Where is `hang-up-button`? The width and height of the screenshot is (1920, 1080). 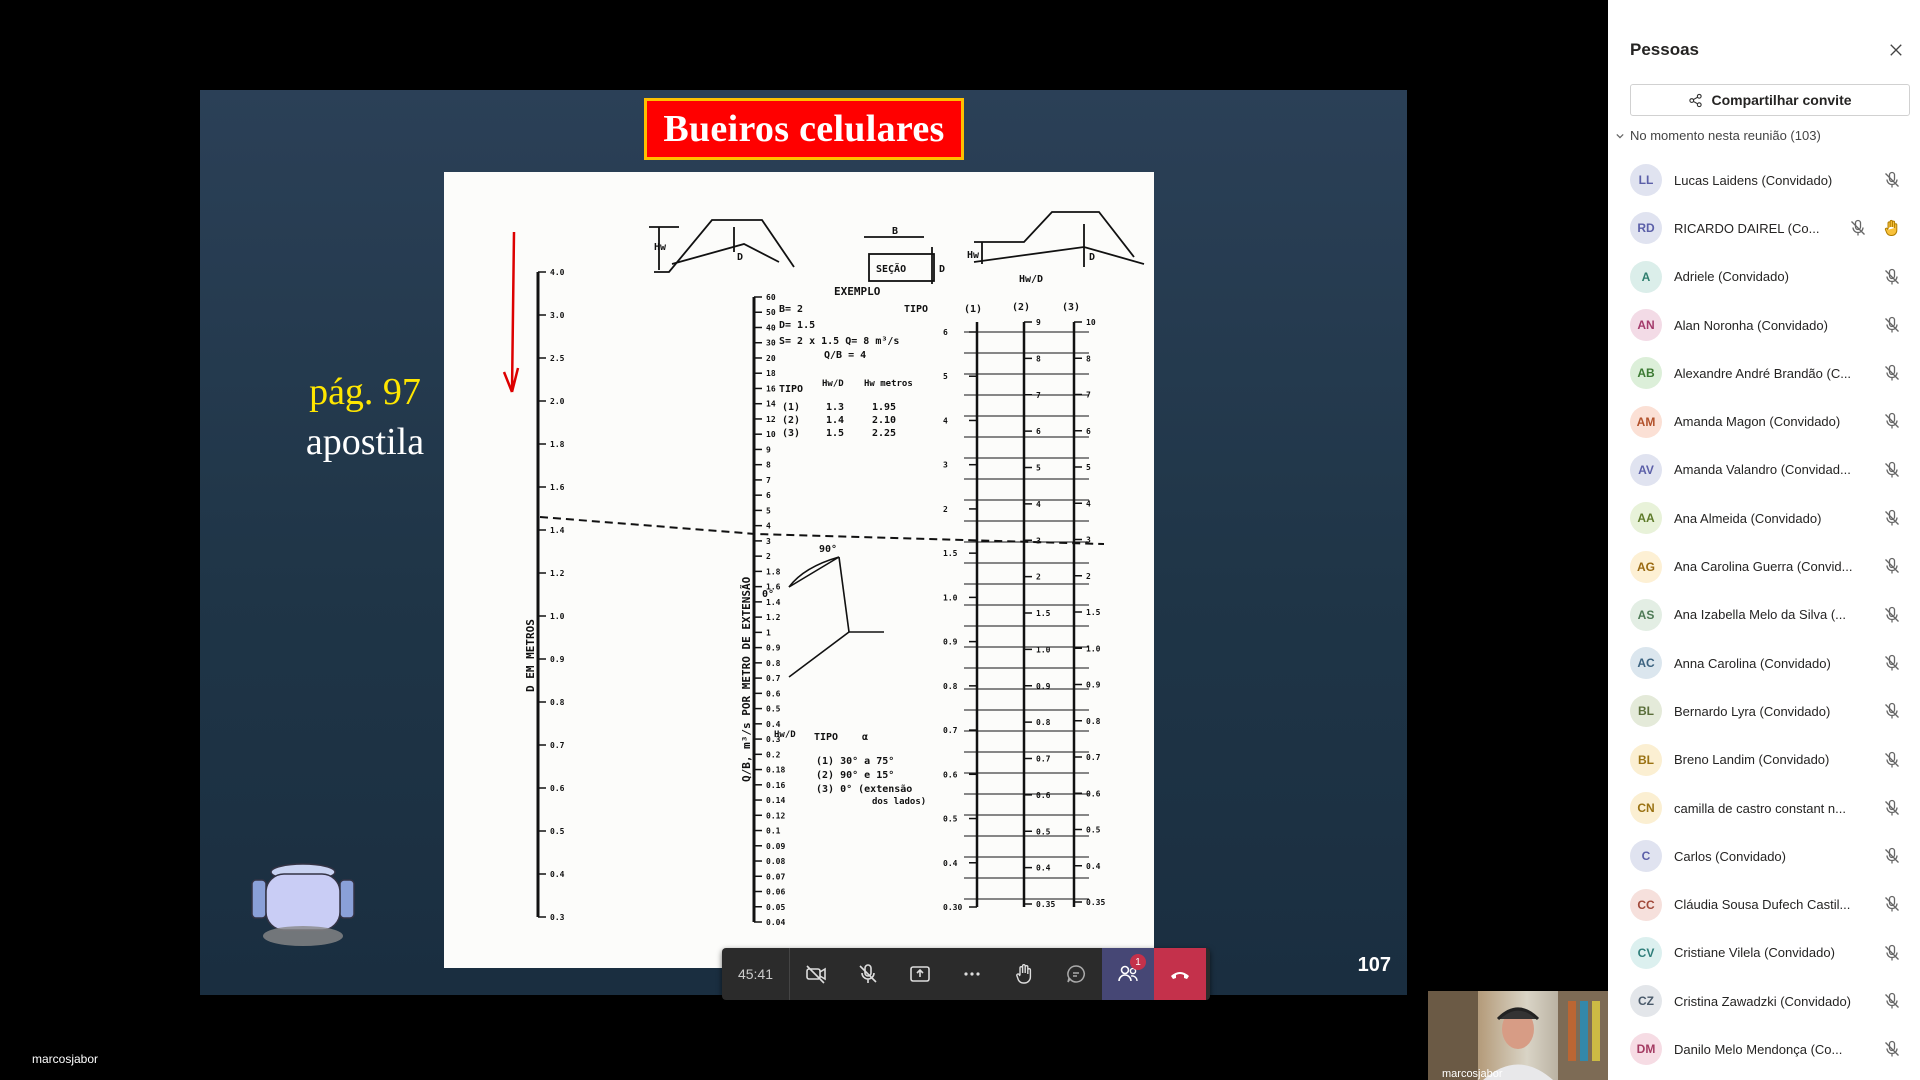
hang-up-button is located at coordinates (1180, 974).